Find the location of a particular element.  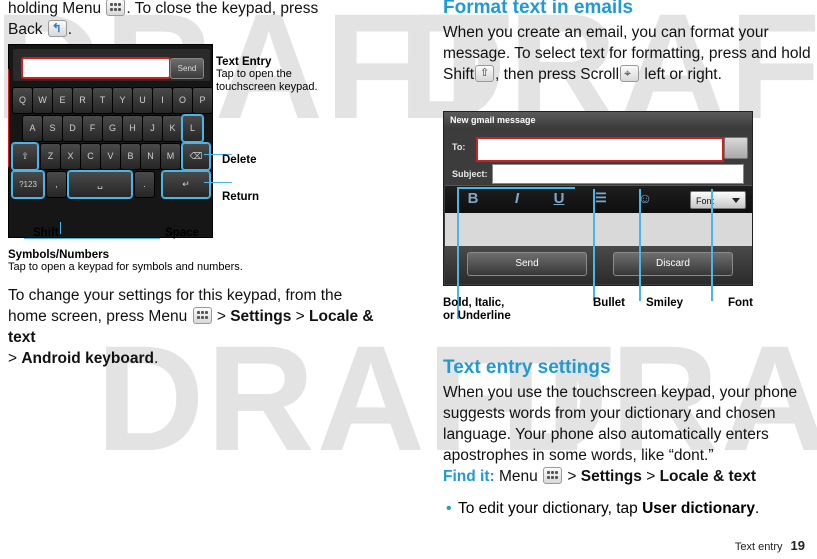

find-it-locale: Locale & text is located at coordinates (708, 476).